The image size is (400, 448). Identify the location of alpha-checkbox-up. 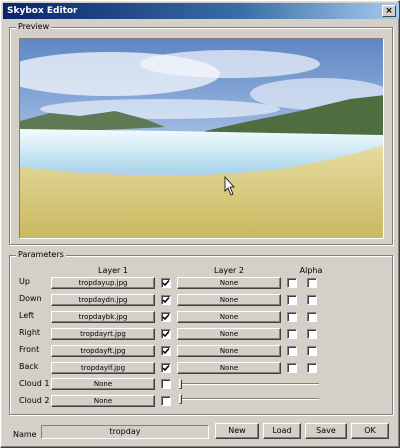
(312, 283).